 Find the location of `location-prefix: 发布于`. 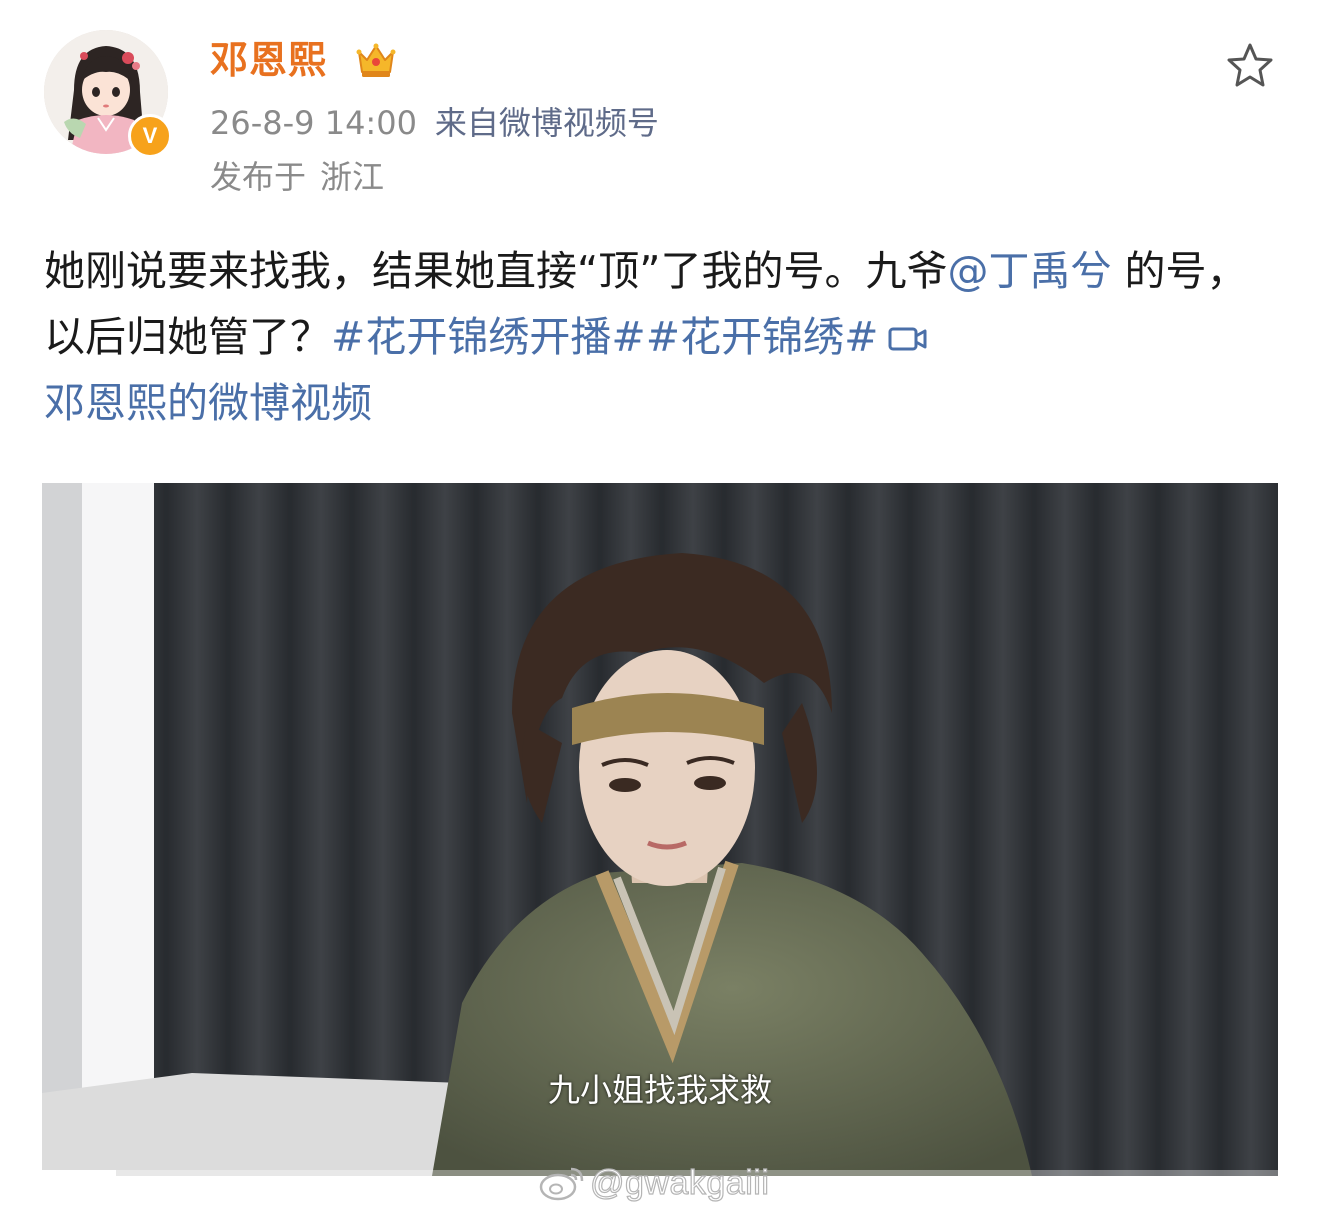

location-prefix: 发布于 is located at coordinates (258, 177).